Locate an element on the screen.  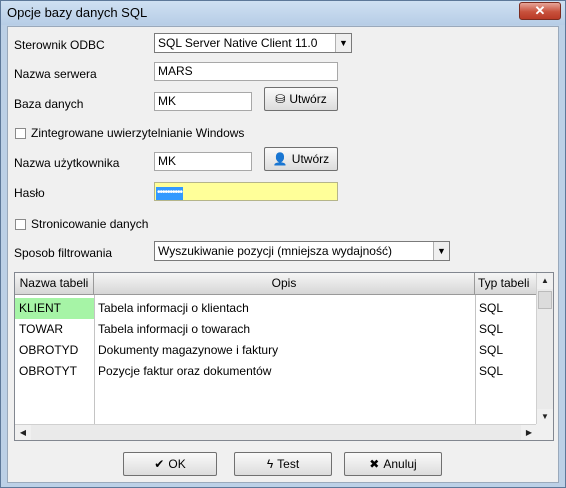
password-input: •••••••••• is located at coordinates (246, 191).